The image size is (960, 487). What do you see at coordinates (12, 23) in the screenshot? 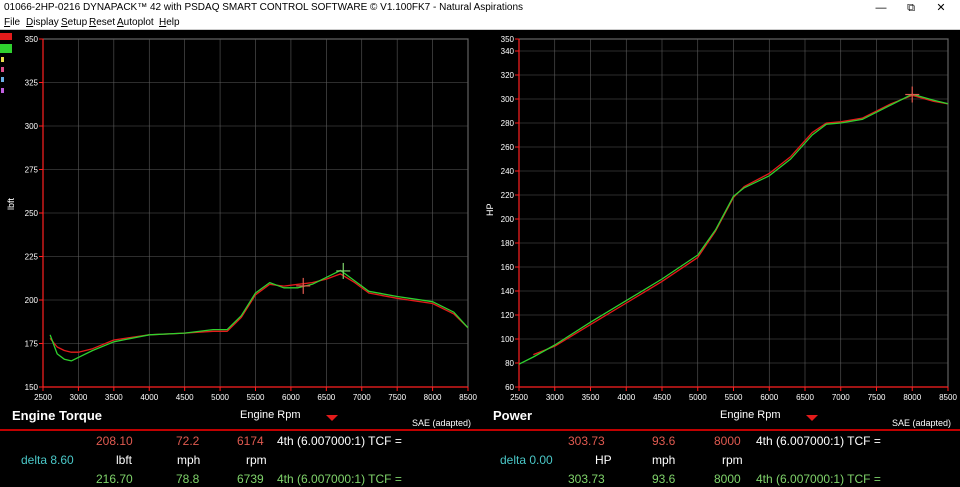
I see `menu-file: File` at bounding box center [12, 23].